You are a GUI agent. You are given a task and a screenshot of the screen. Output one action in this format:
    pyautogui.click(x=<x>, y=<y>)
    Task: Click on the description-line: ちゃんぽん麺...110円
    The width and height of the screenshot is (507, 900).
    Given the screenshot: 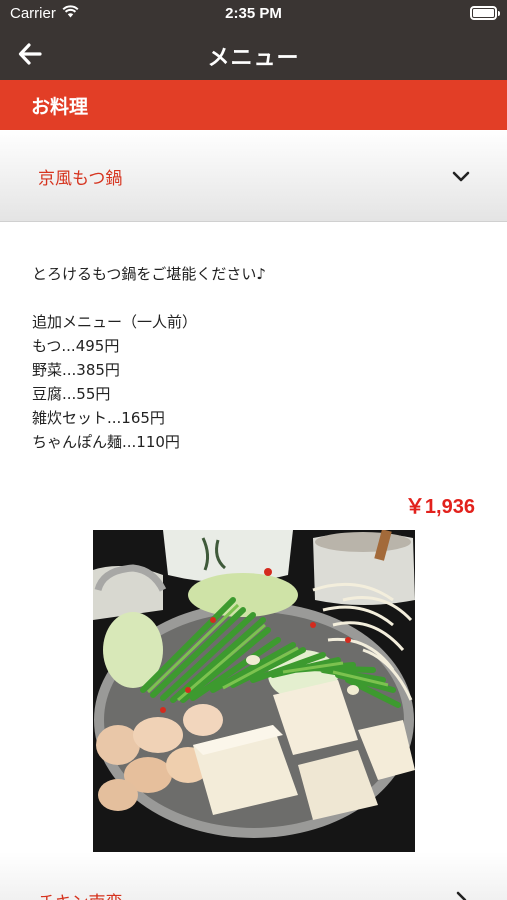 What is the action you would take?
    pyautogui.click(x=106, y=442)
    